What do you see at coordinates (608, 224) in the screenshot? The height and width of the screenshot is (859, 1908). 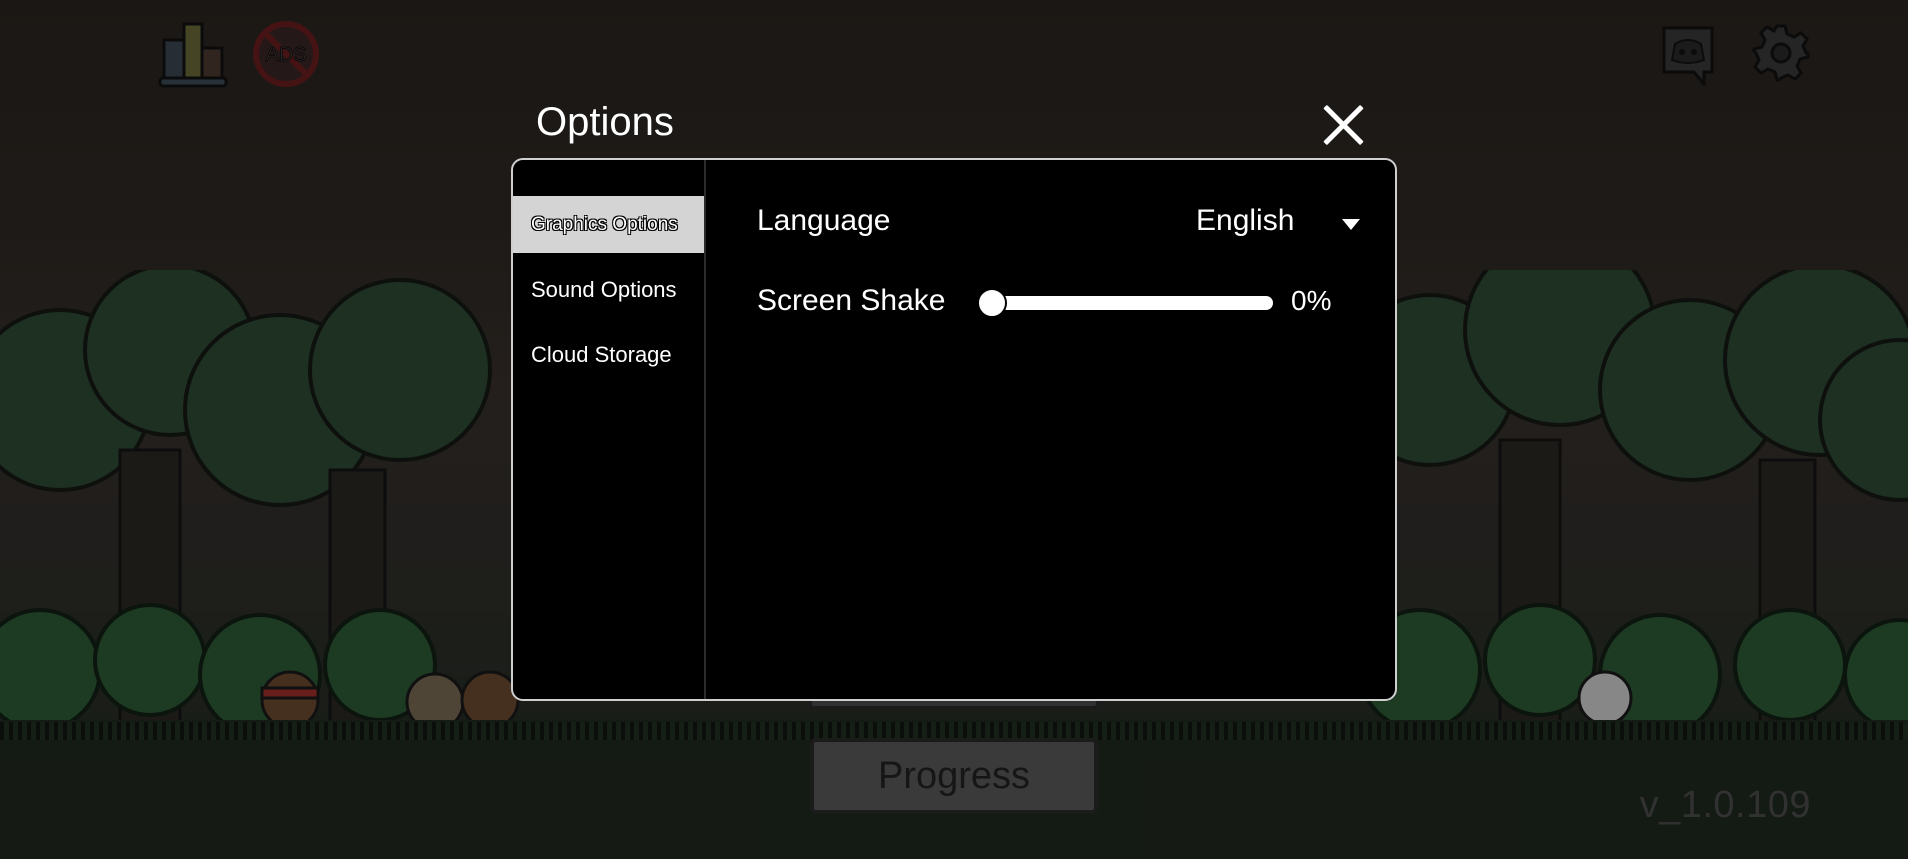 I see `tab-graphics-options: Graphics Options` at bounding box center [608, 224].